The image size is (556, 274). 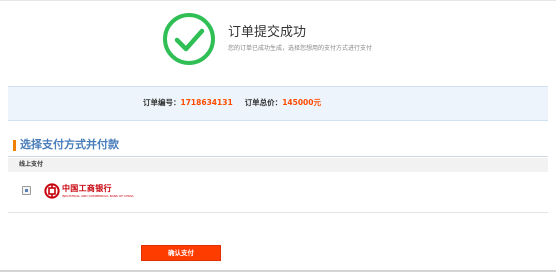 I want to click on section-divider, so click(x=278, y=156).